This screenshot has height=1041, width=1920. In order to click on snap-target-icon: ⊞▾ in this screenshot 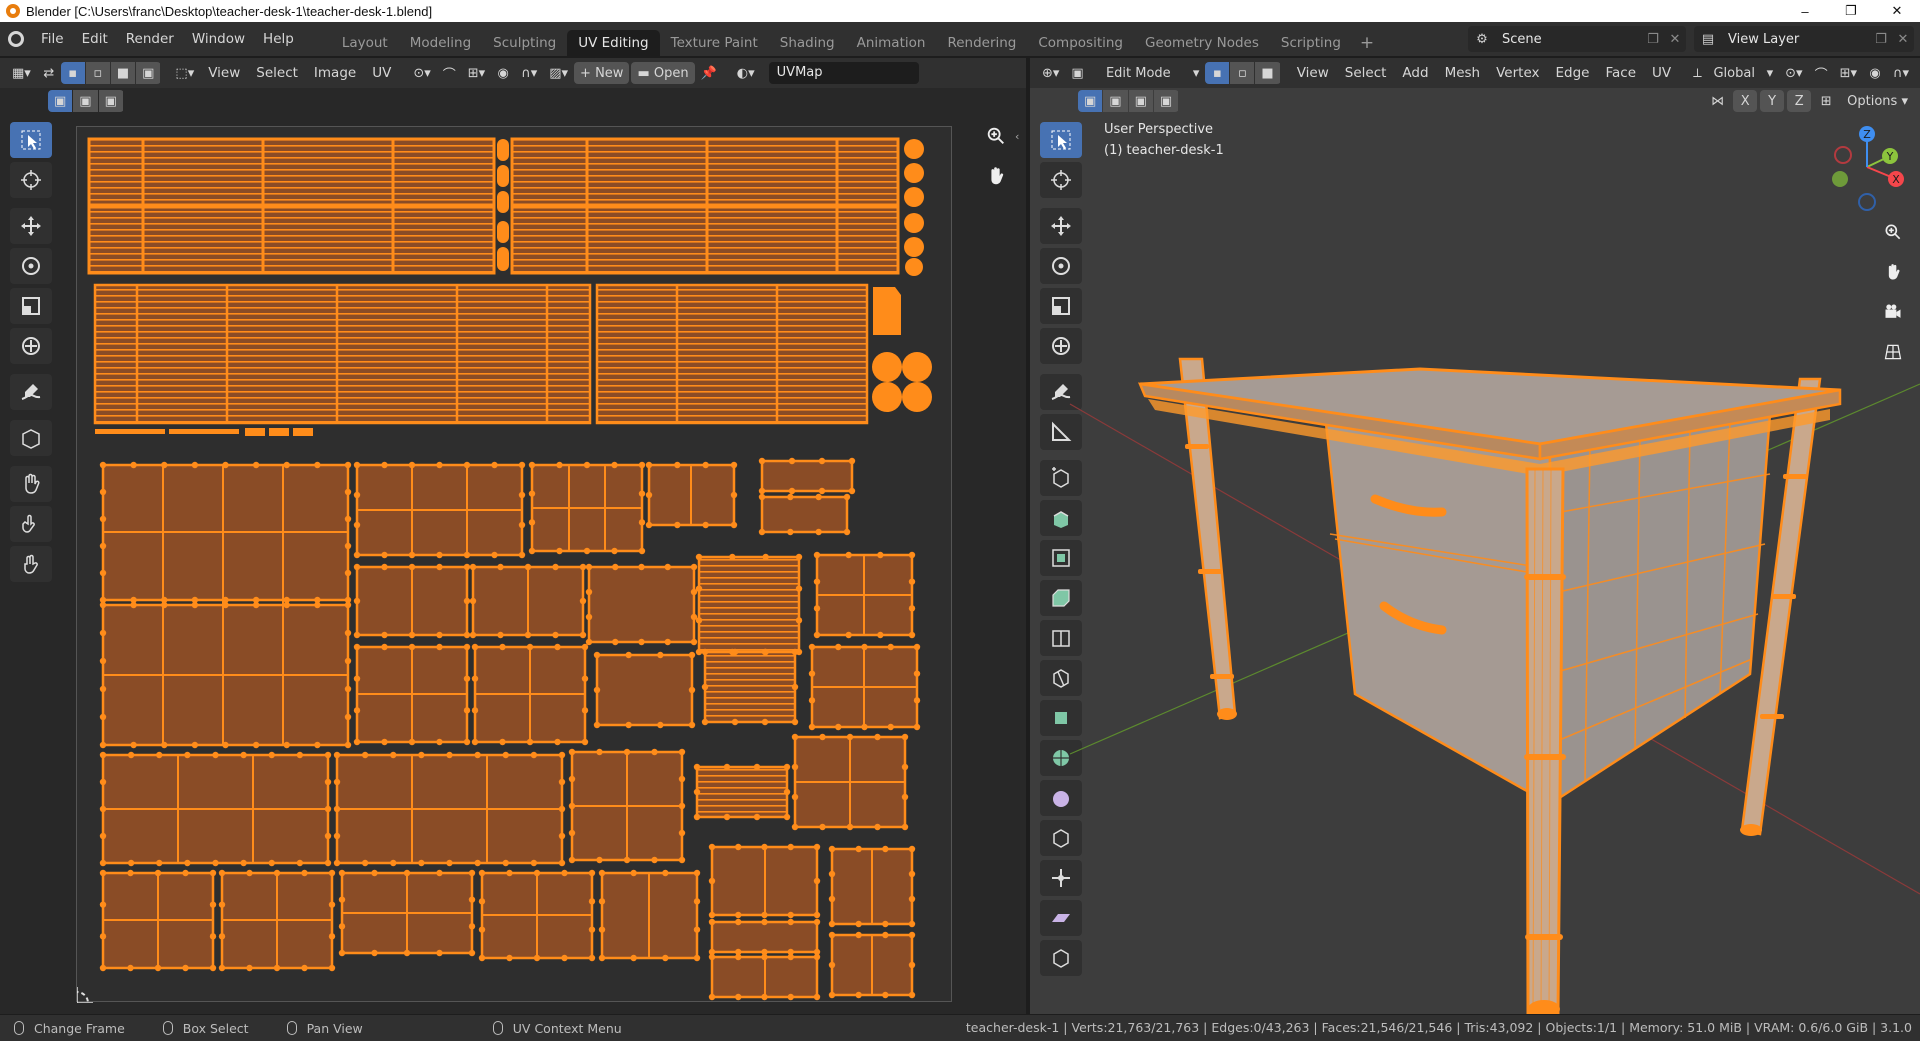, I will do `click(476, 73)`.